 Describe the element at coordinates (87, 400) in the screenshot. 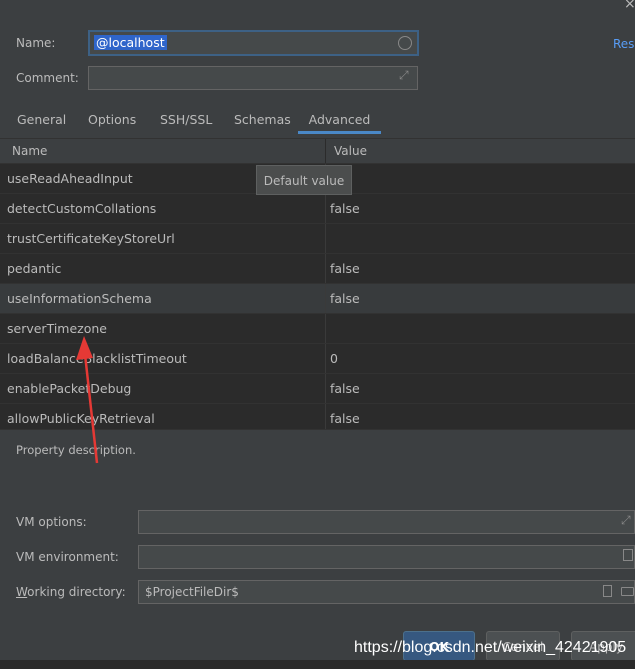

I see `annotation-arrow` at that location.